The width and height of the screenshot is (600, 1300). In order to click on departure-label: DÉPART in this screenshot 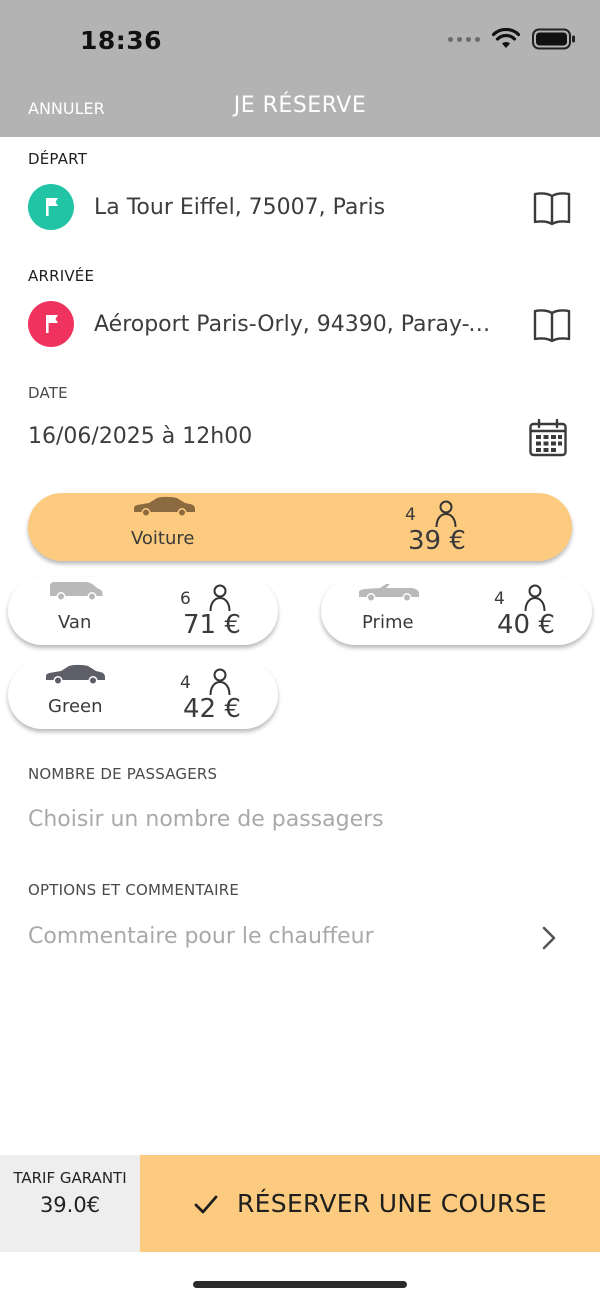, I will do `click(58, 159)`.